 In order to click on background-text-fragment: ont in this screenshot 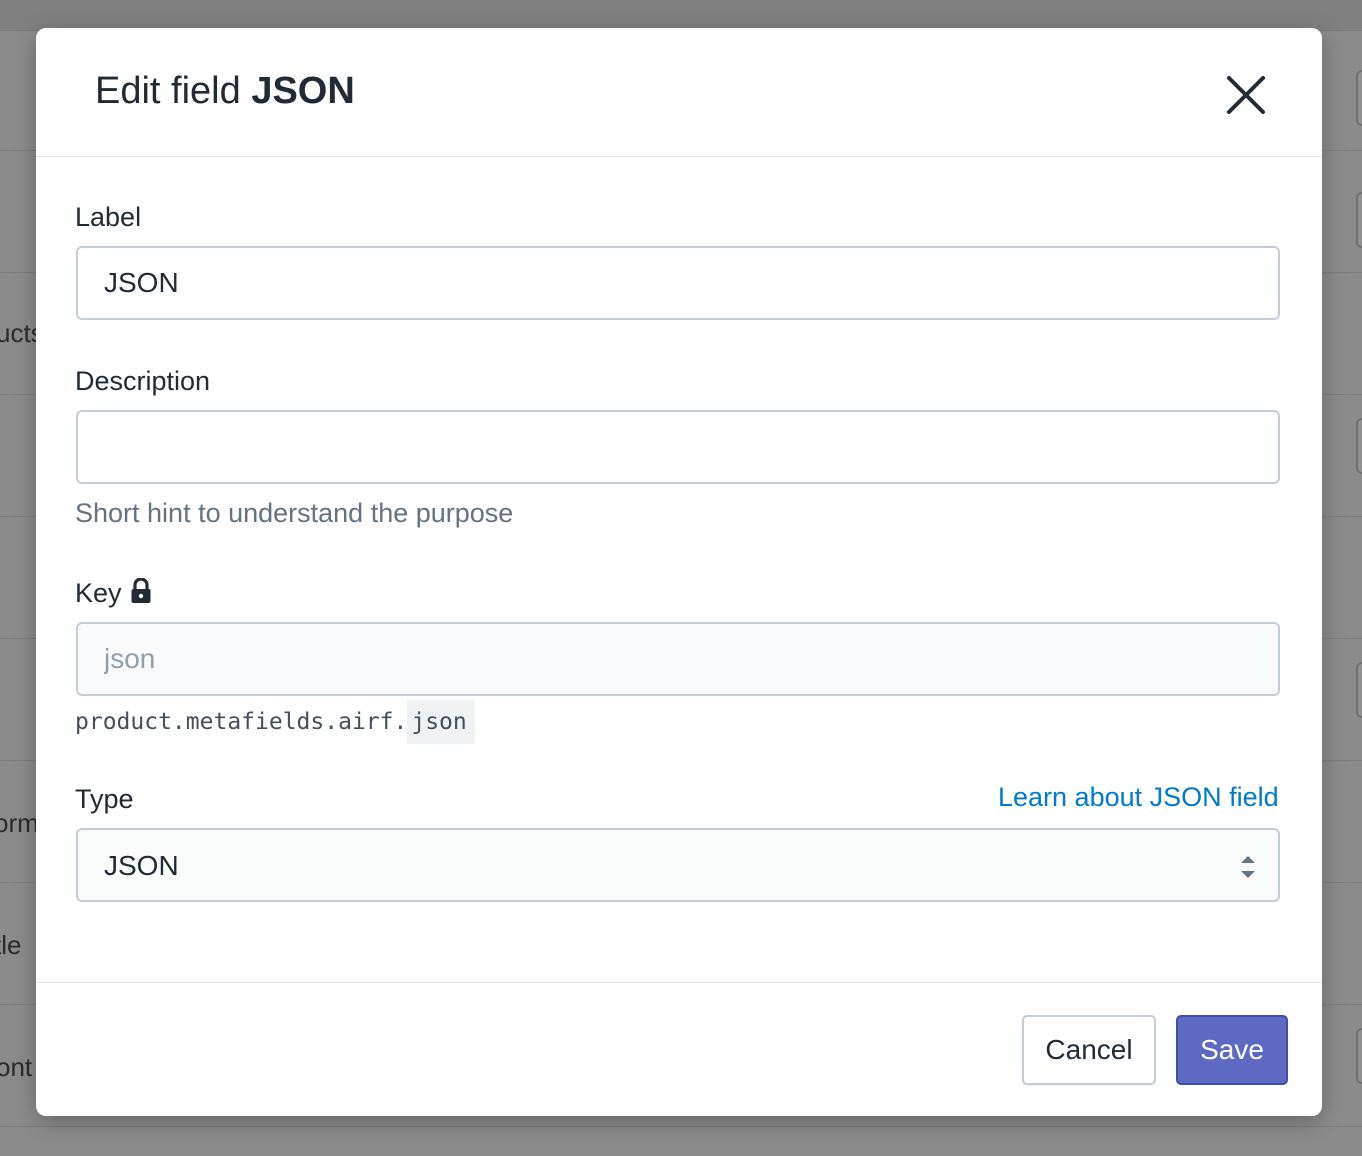, I will do `click(16, 1067)`.